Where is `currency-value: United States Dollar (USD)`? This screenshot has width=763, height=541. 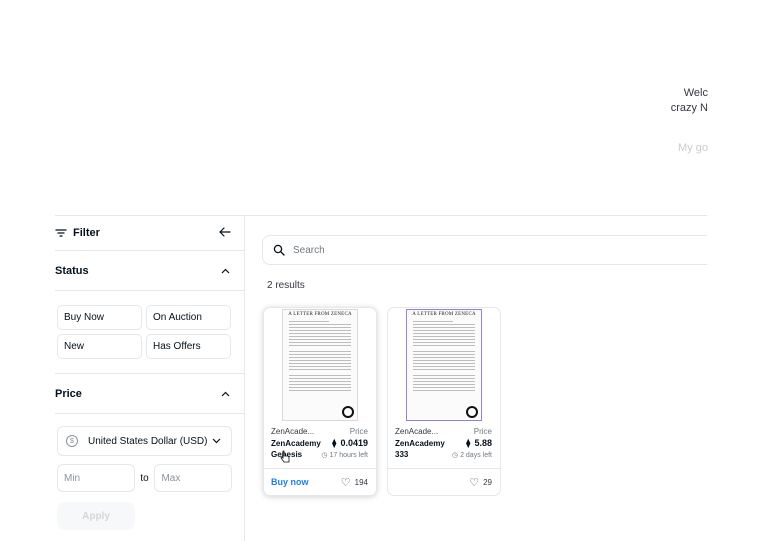
currency-value: United States Dollar (USD) is located at coordinates (148, 441).